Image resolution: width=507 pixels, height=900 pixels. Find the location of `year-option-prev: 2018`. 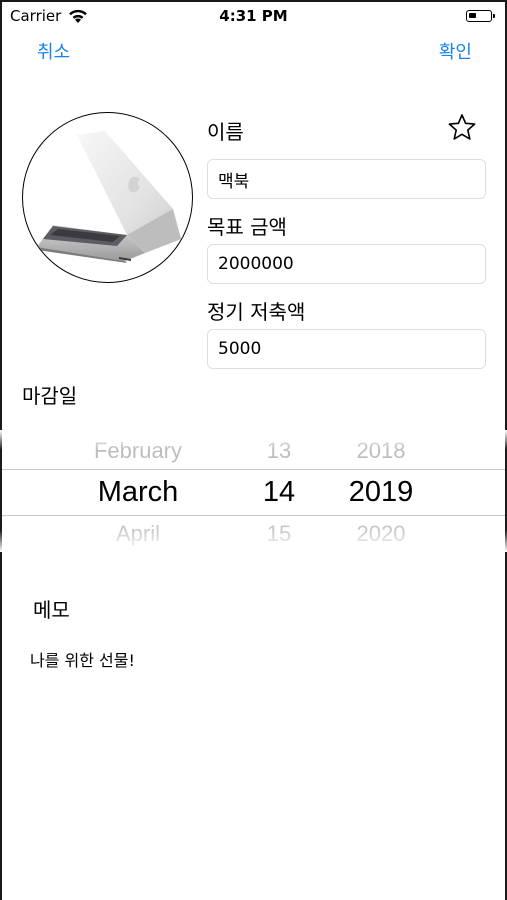

year-option-prev: 2018 is located at coordinates (381, 451).